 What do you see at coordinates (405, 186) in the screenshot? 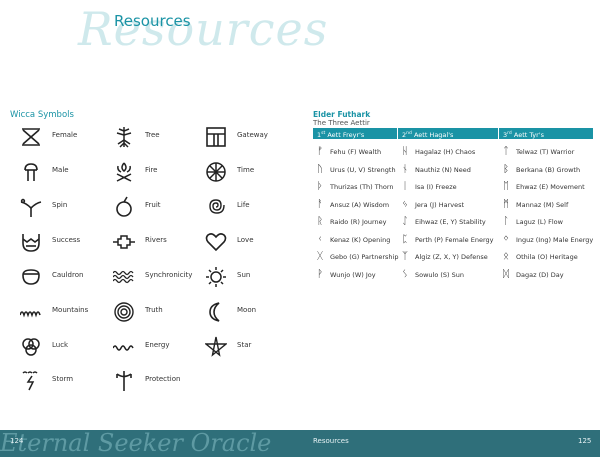
I see `rune-glyph-icon: ᛁ` at bounding box center [405, 186].